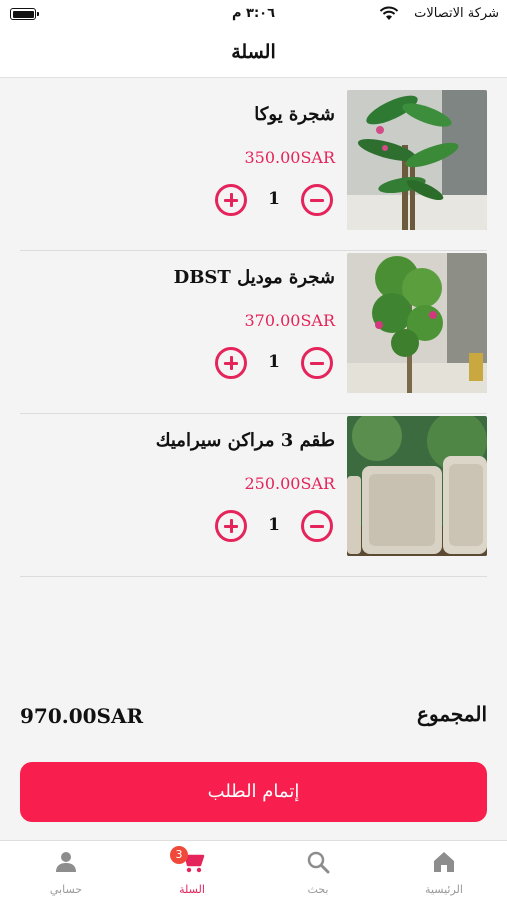  Describe the element at coordinates (452, 714) in the screenshot. I see `total-label: المجموع` at that location.